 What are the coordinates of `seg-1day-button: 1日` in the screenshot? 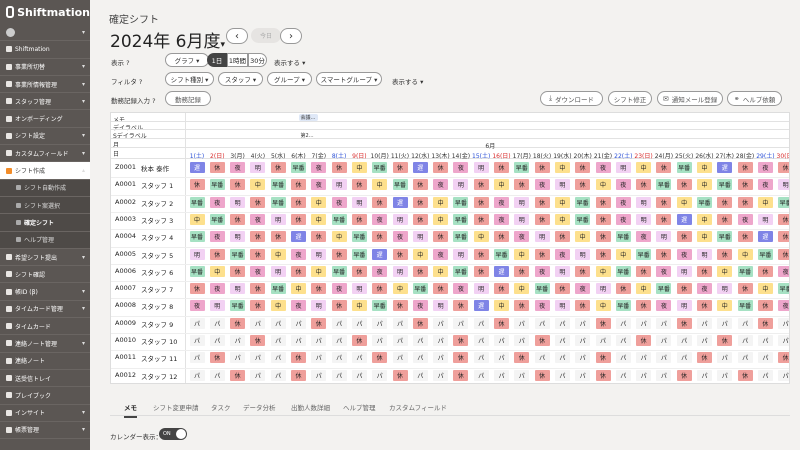 It's located at (217, 60).